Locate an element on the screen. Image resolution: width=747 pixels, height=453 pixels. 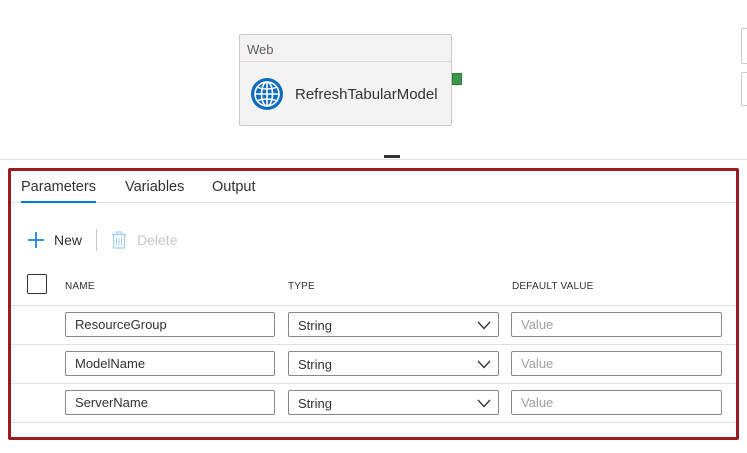
web-activity-node: Web RefreshTabularModel is located at coordinates (345, 80).